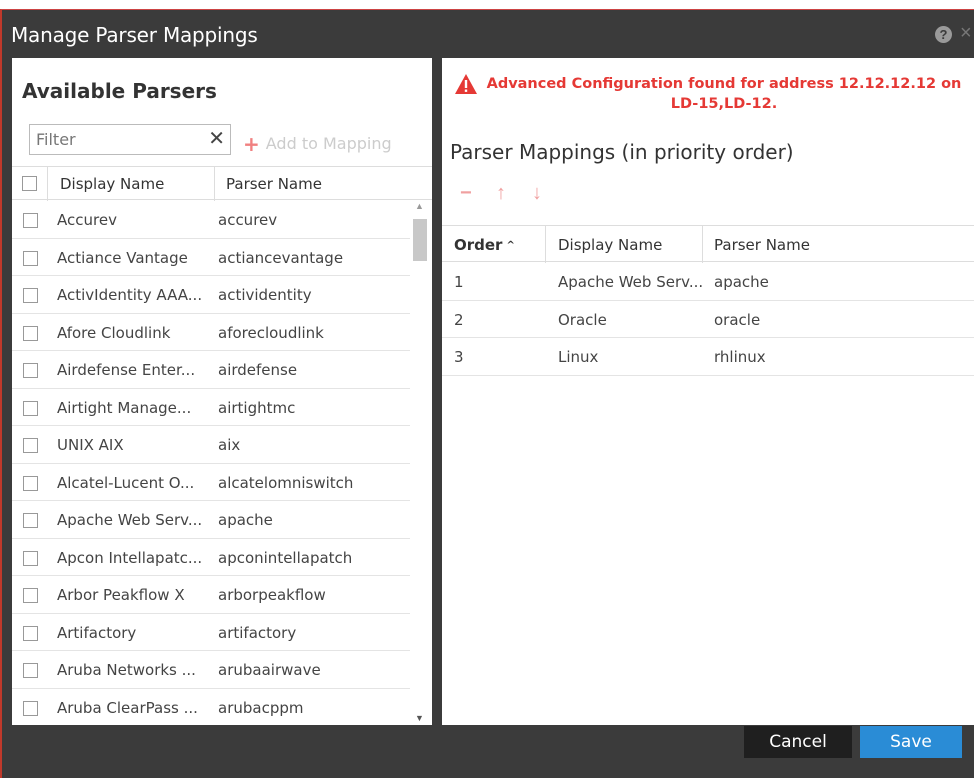 This screenshot has width=974, height=778. What do you see at coordinates (257, 632) in the screenshot?
I see `parser-name-cell: artifactory` at bounding box center [257, 632].